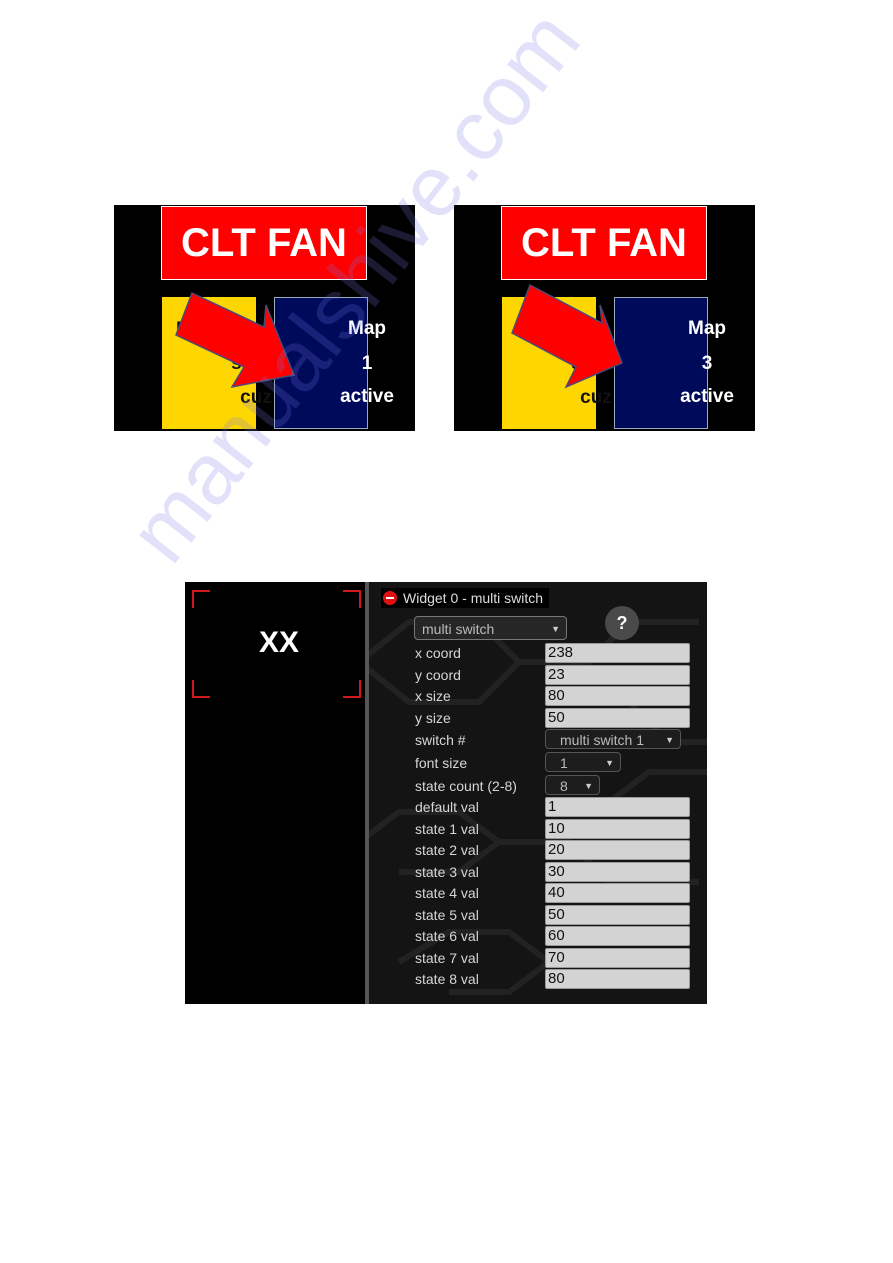 Image resolution: width=893 pixels, height=1263 pixels. Describe the element at coordinates (201, 689) in the screenshot. I see `selection-corner-bottom-left` at that location.